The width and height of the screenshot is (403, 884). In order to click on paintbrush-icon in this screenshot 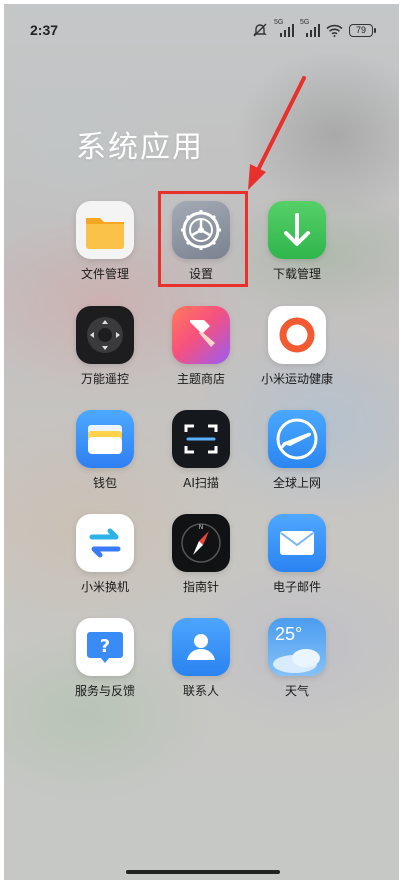, I will do `click(201, 335)`.